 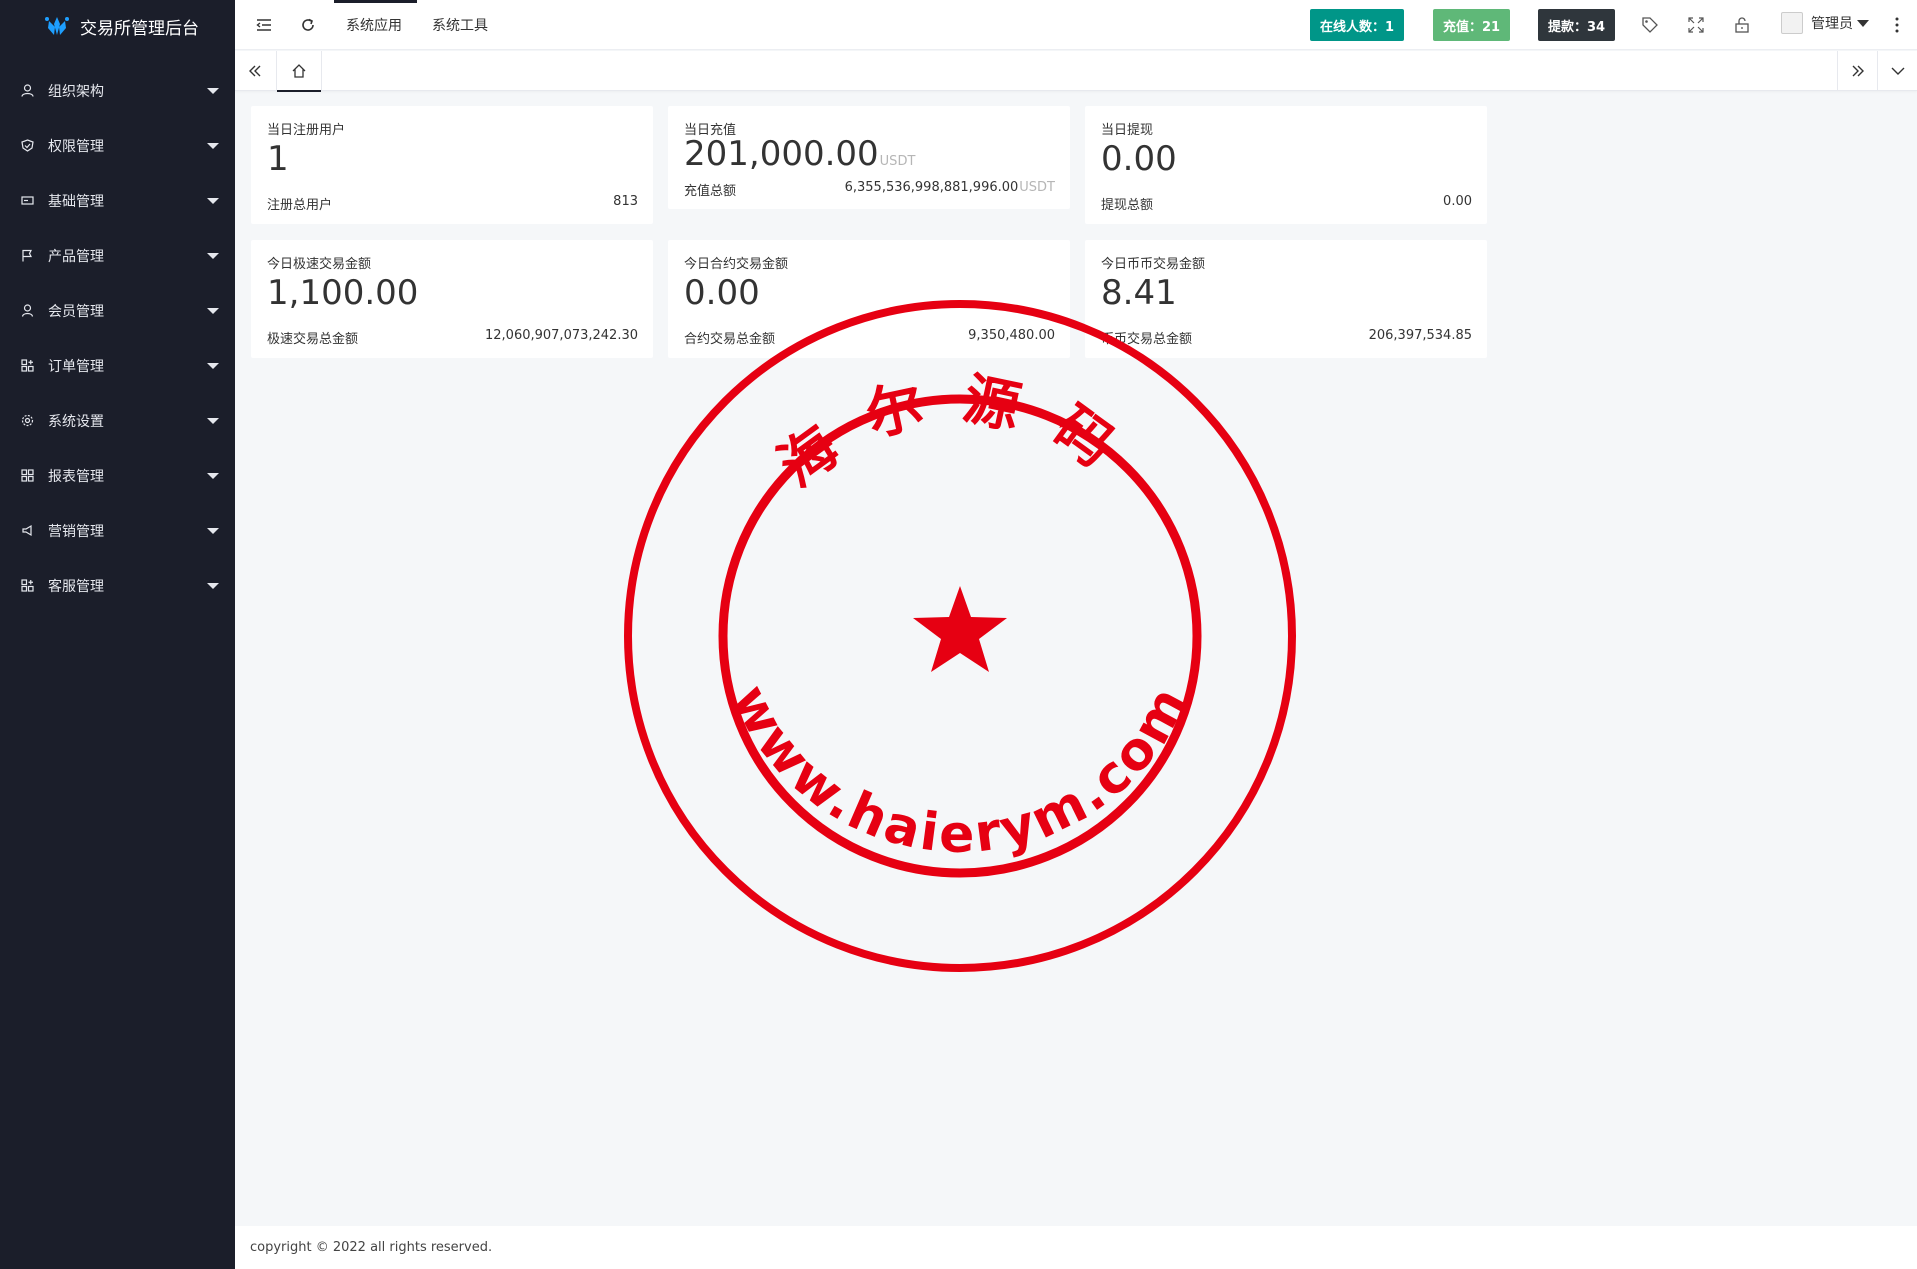 What do you see at coordinates (1139, 293) in the screenshot?
I see `card-value: 8.41` at bounding box center [1139, 293].